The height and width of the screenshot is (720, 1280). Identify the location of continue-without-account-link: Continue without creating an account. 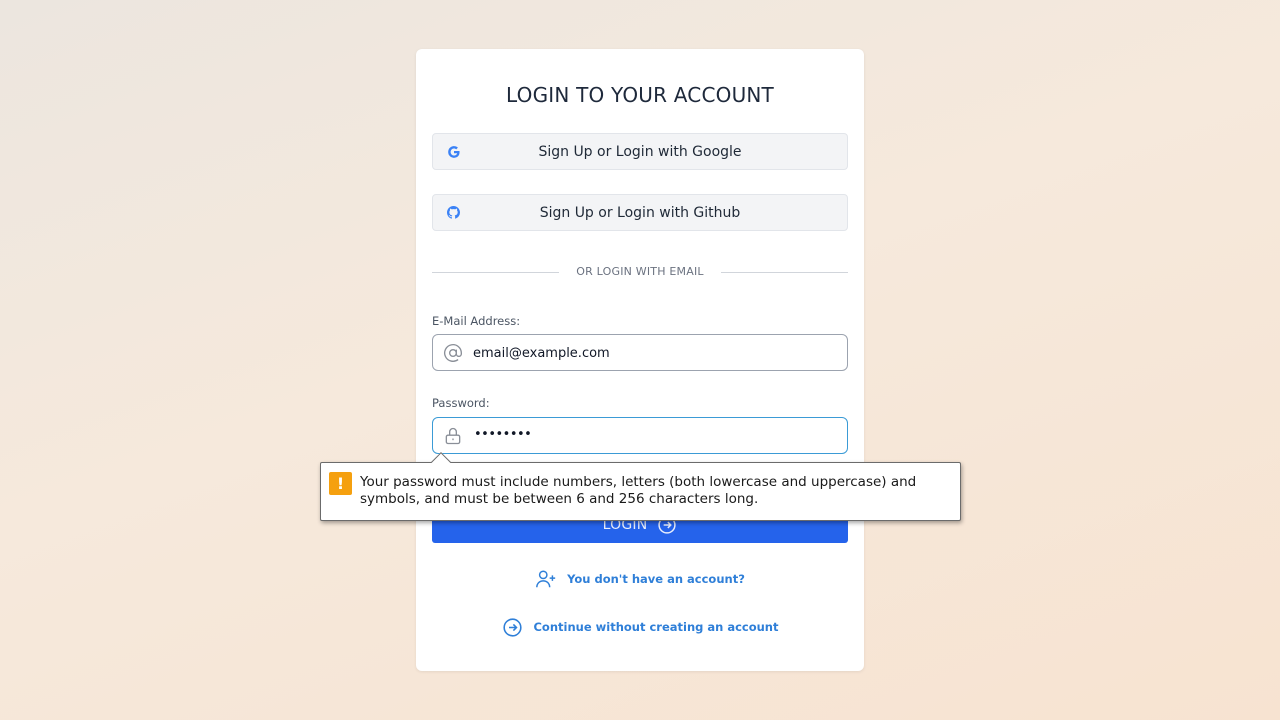
(640, 627).